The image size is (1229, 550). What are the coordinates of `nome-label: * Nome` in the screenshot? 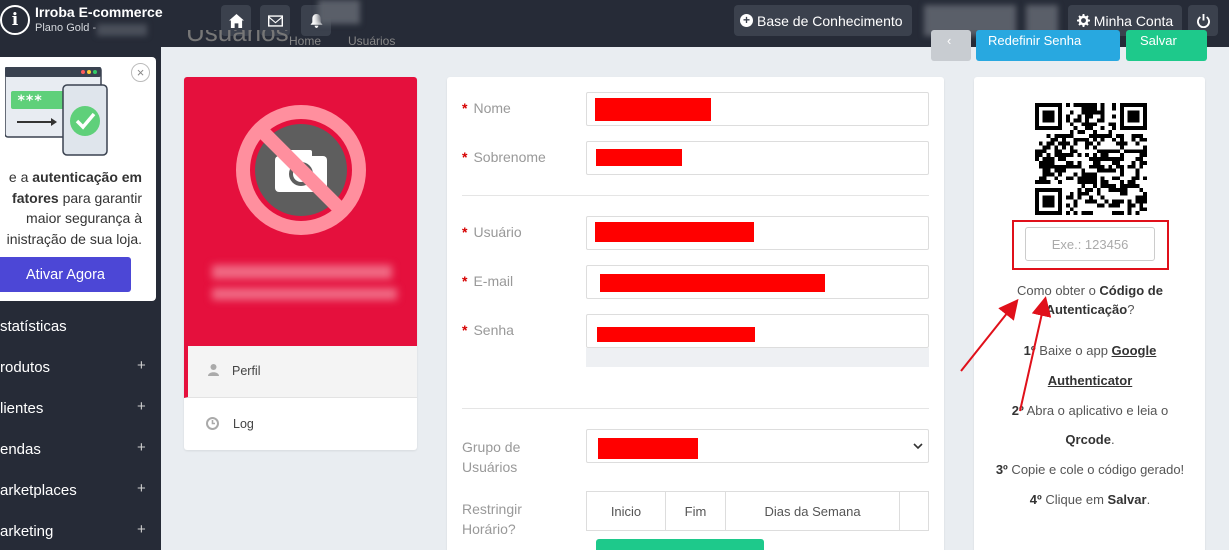 It's located at (486, 108).